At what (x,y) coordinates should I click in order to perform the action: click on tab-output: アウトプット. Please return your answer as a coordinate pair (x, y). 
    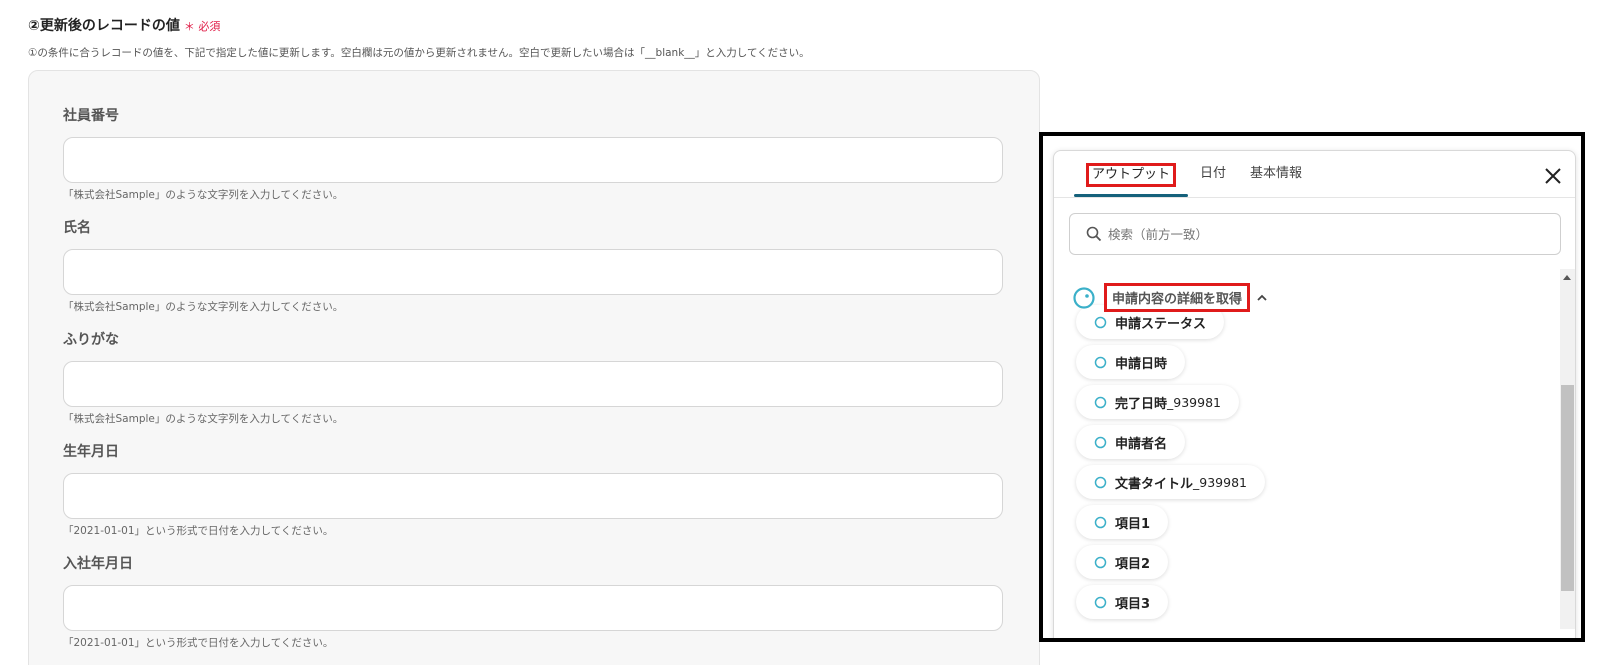
    Looking at the image, I should click on (1131, 180).